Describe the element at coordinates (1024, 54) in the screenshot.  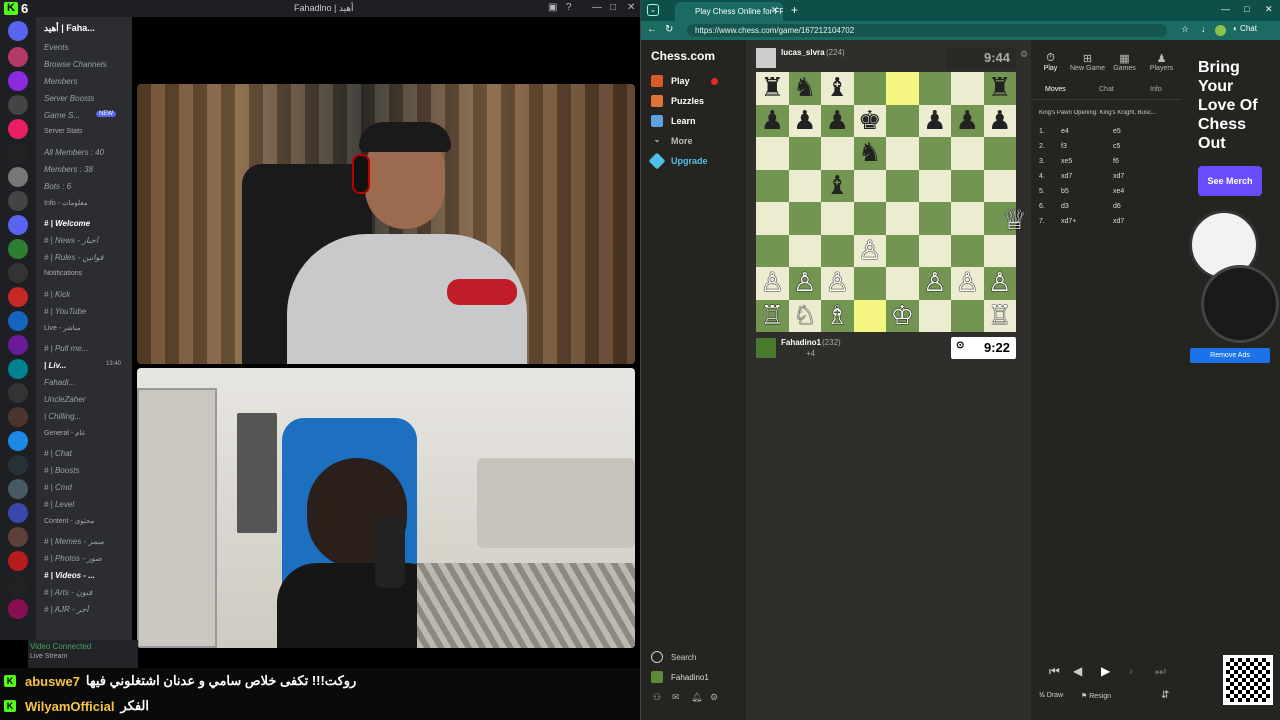
I see `board-settings-icon: ⚙` at that location.